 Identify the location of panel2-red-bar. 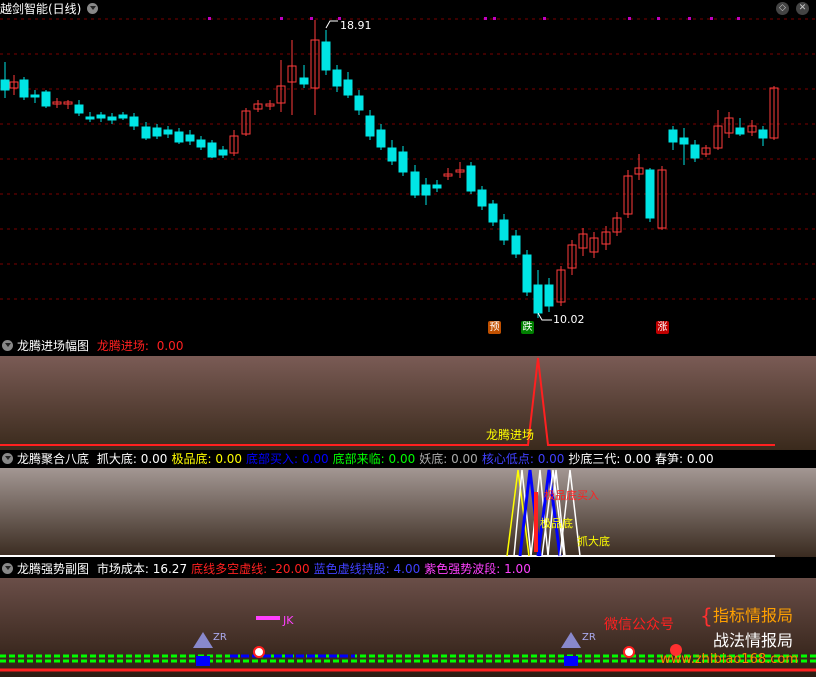
(536, 522).